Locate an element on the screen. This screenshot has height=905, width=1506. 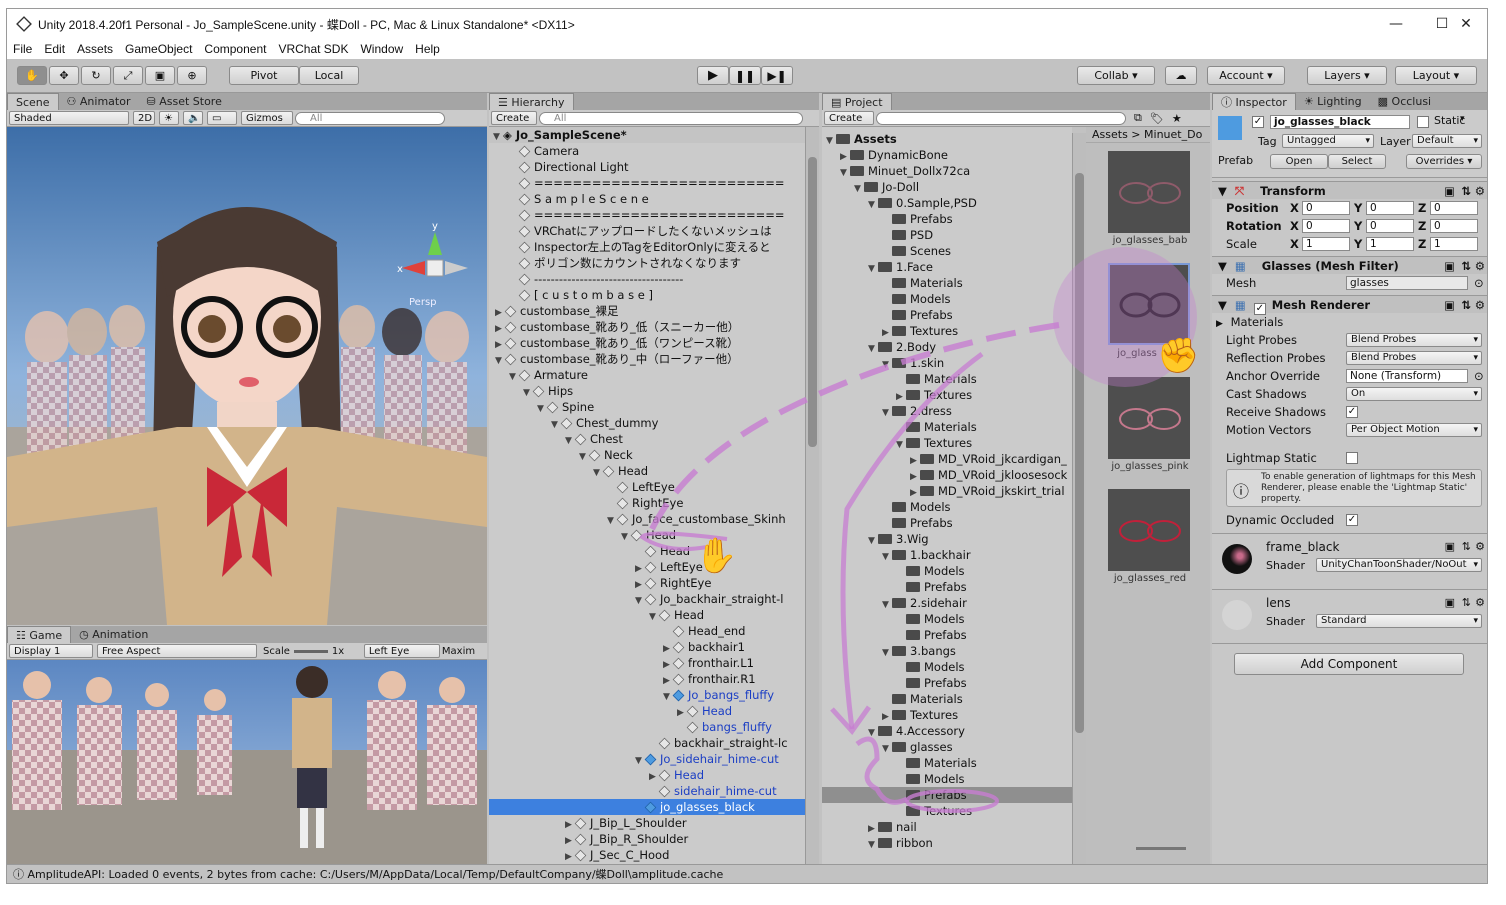
audio-toggle-icon: 🔈 is located at coordinates (193, 118).